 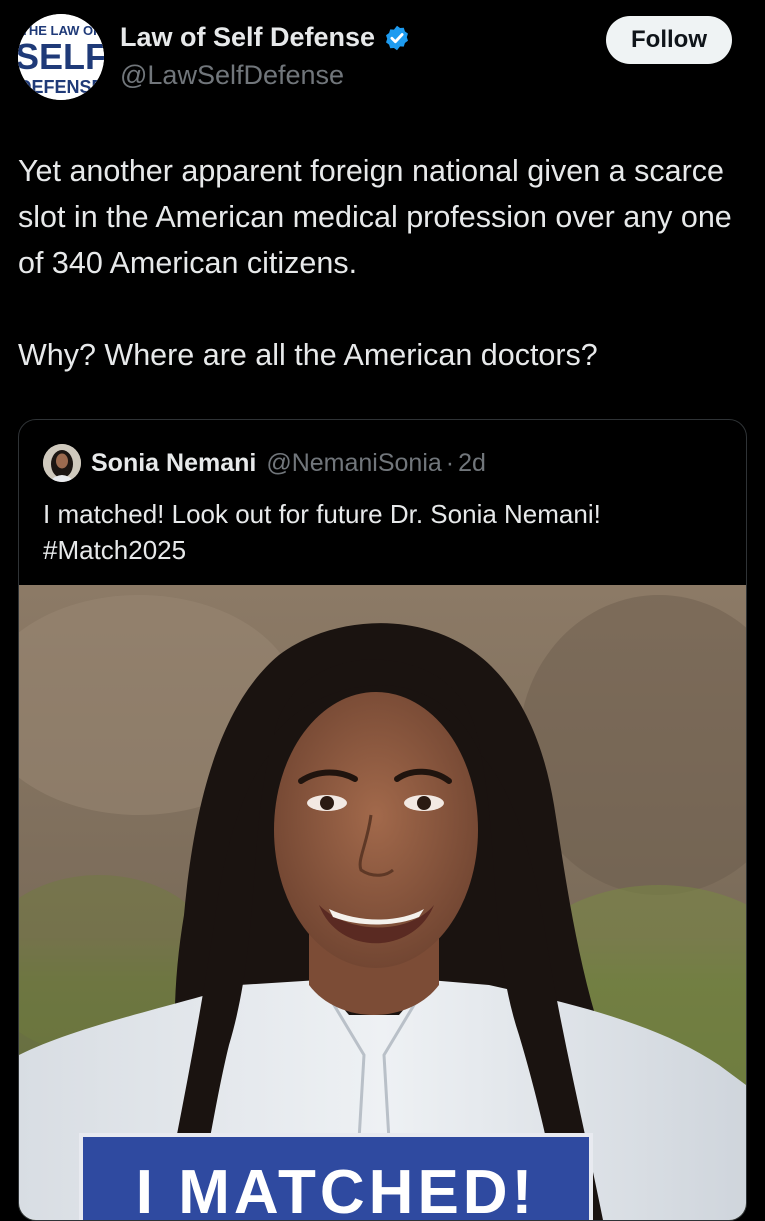 What do you see at coordinates (60, 87) in the screenshot?
I see `logo-line-3: DEFENSE` at bounding box center [60, 87].